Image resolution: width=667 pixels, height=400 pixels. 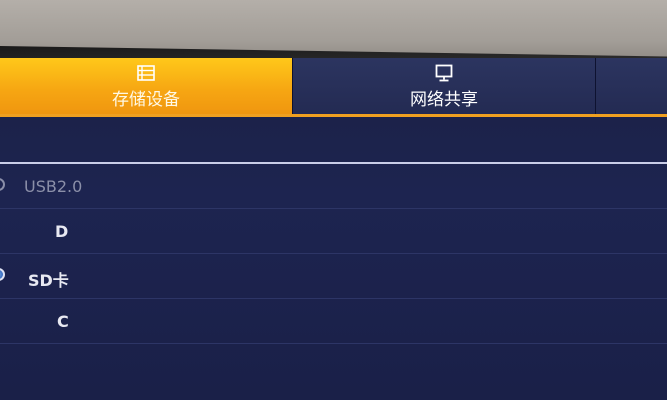 What do you see at coordinates (146, 86) in the screenshot?
I see `tab-storage-devices: 存储设备` at bounding box center [146, 86].